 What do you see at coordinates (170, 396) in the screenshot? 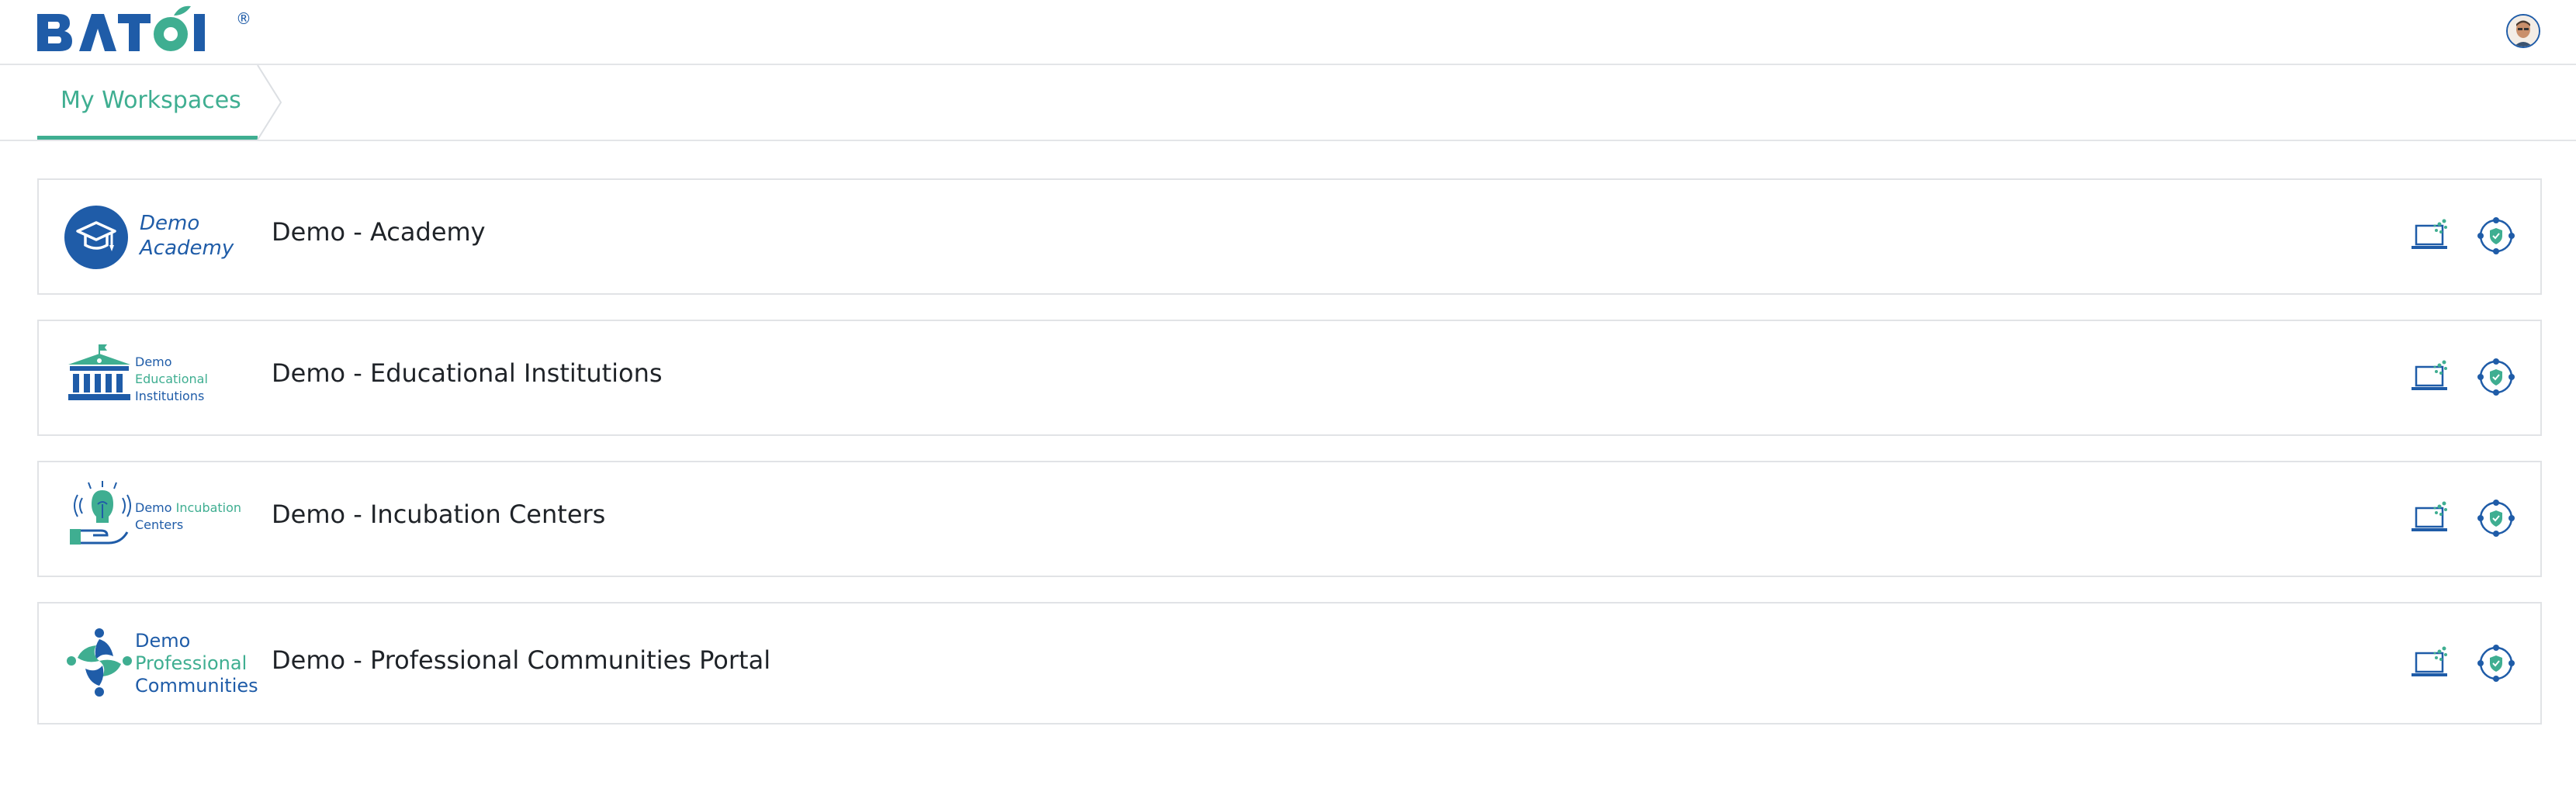
I see `logo-line: Institutions` at bounding box center [170, 396].